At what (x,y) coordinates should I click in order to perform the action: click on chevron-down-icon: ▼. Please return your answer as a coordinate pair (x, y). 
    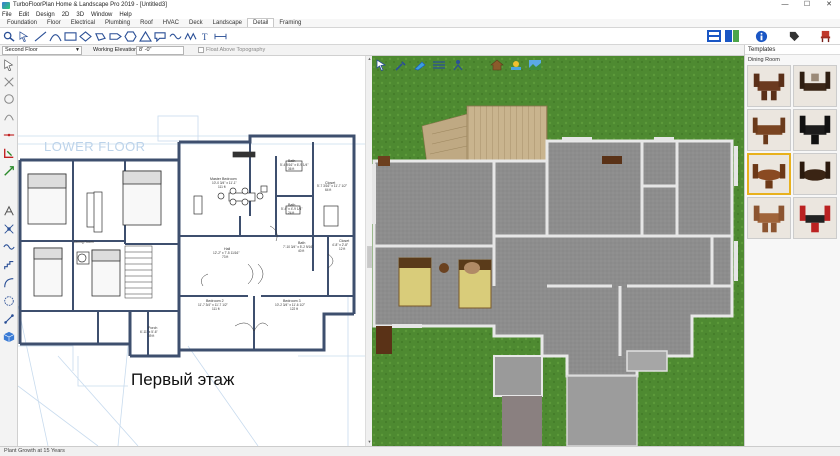
    Looking at the image, I should click on (77, 50).